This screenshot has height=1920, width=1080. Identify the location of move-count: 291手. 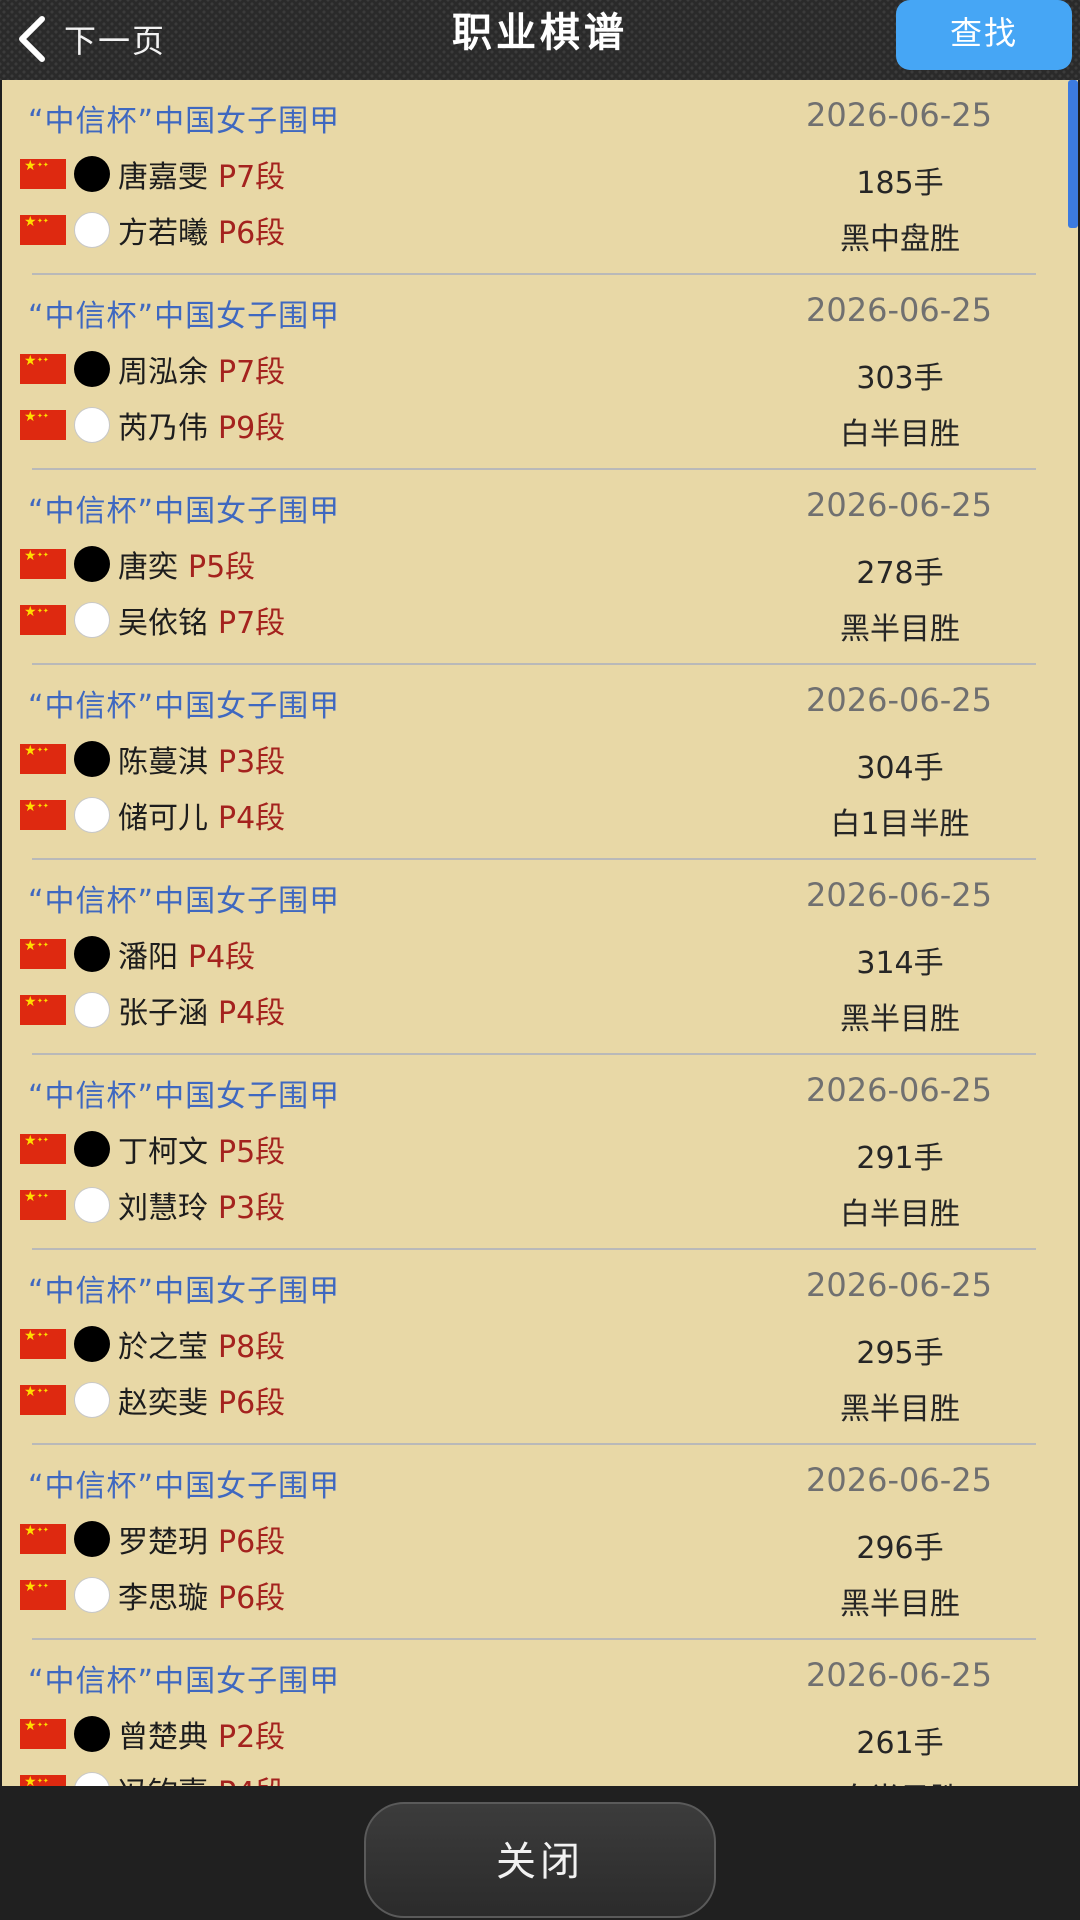
(900, 1158).